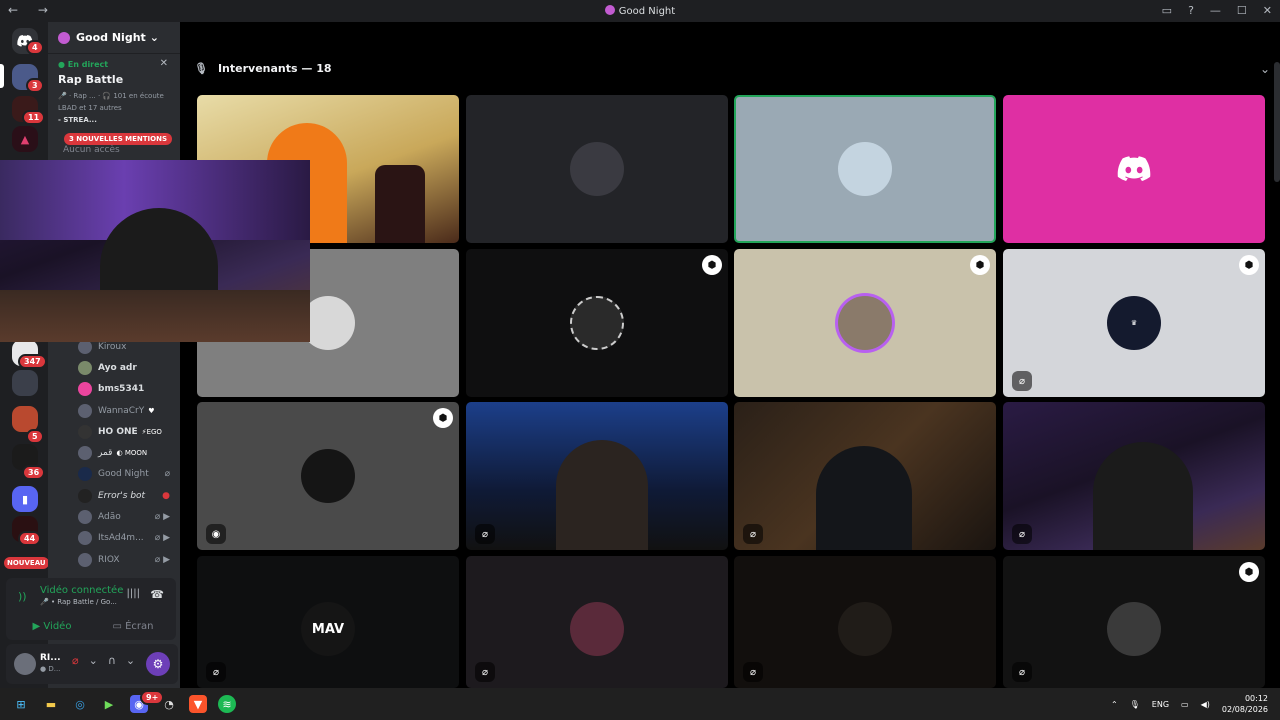 Image resolution: width=1280 pixels, height=720 pixels. Describe the element at coordinates (1135, 704) in the screenshot. I see `microphone-icon: 🎙` at that location.